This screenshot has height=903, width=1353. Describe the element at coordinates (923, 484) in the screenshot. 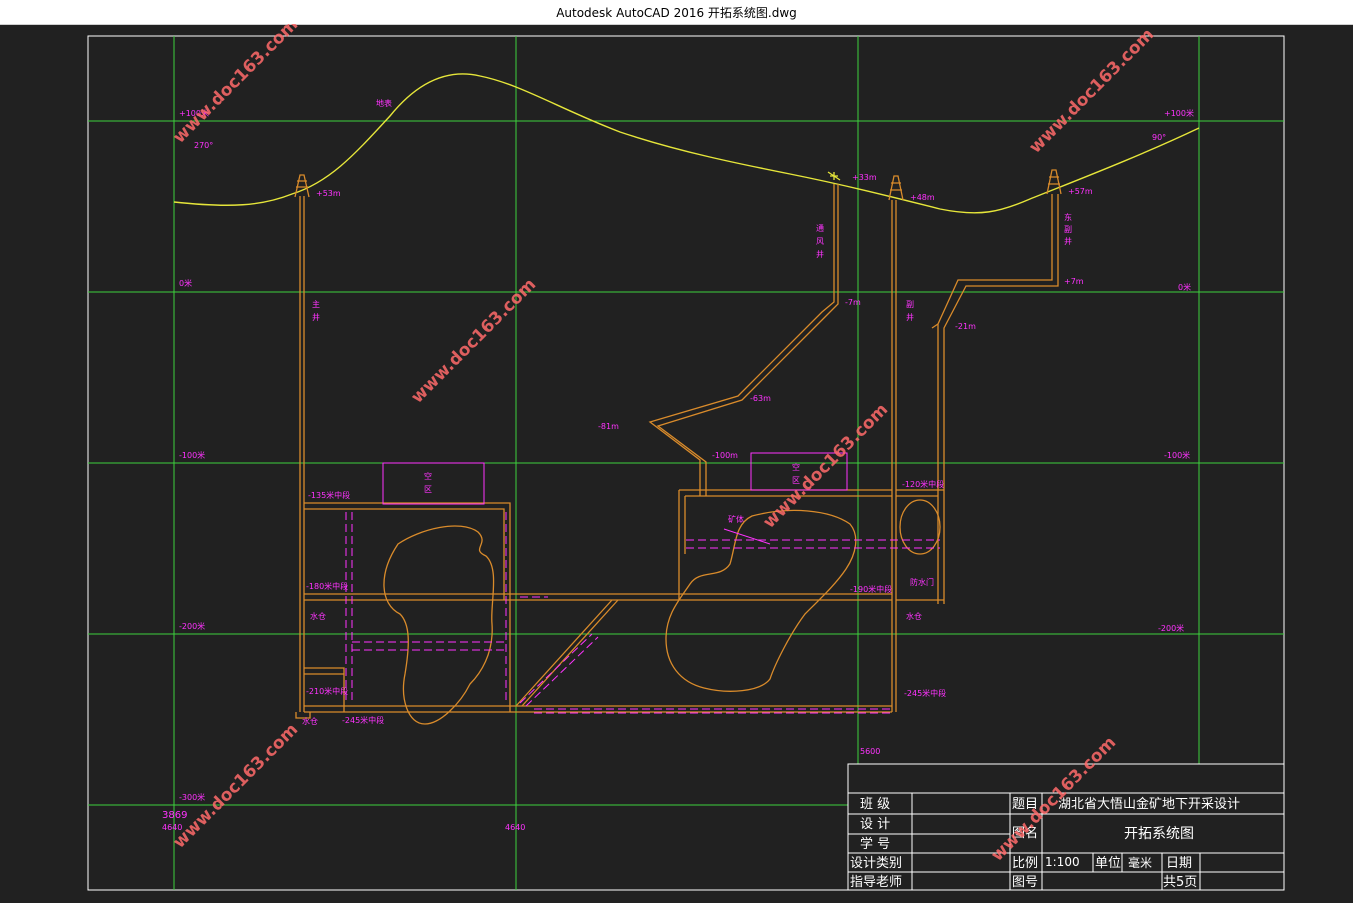

I see `lvl-120-label: -120米中段` at that location.